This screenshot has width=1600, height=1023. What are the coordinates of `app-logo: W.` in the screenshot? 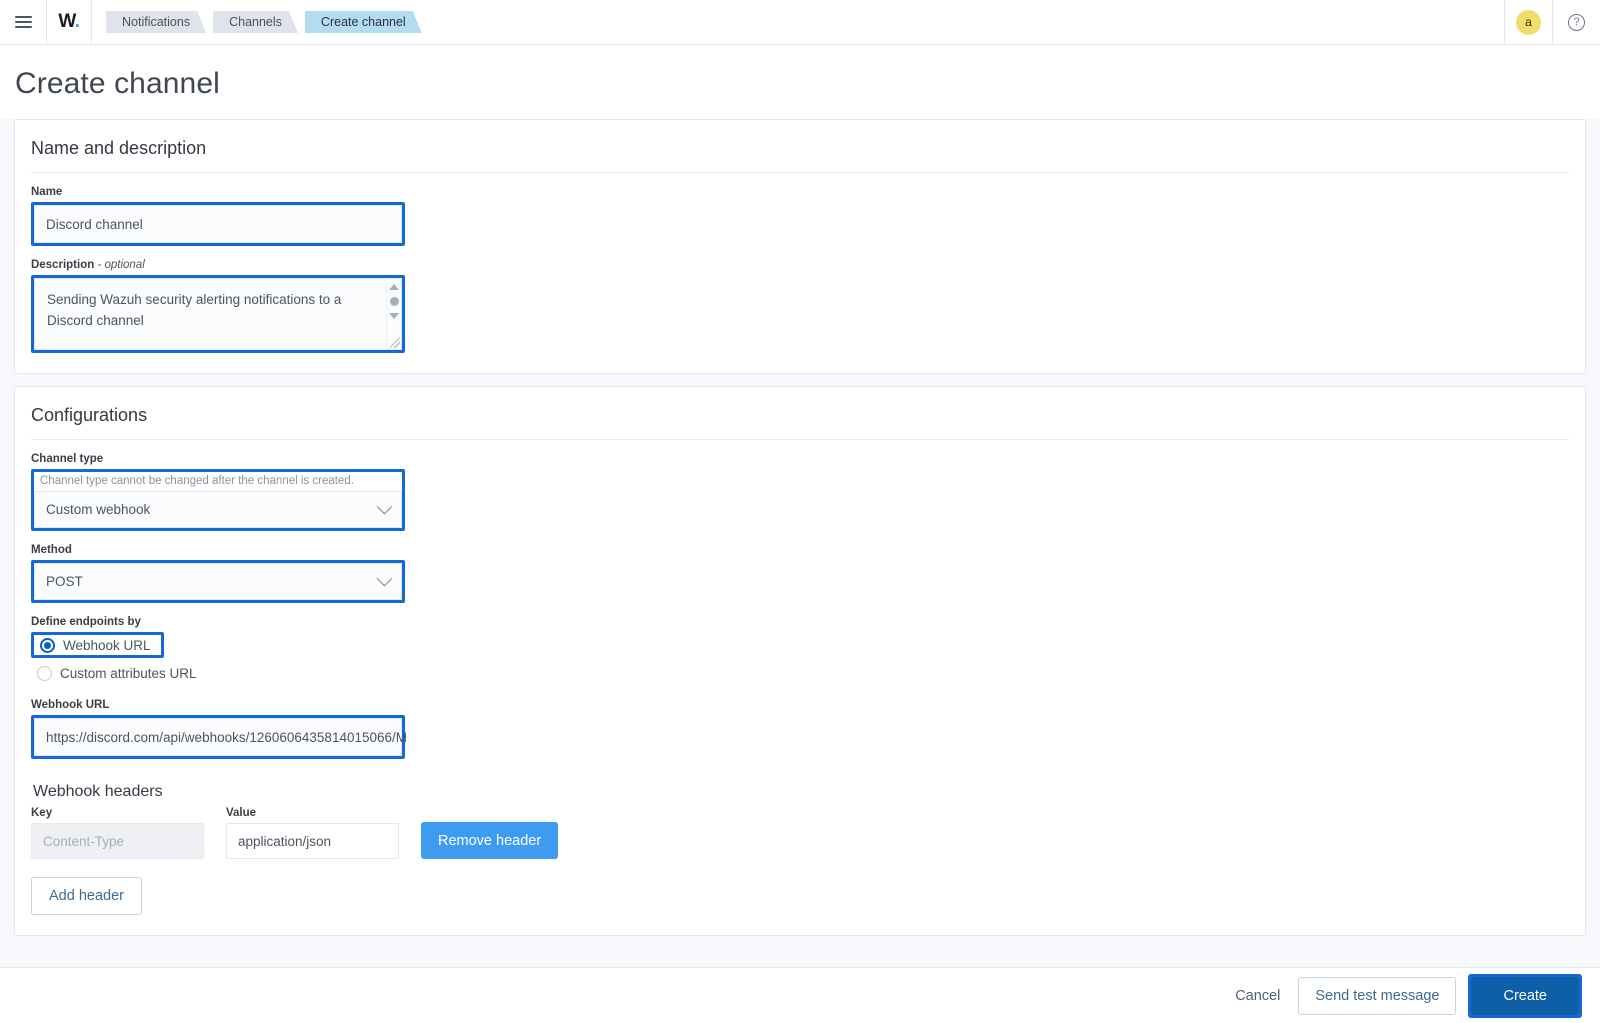 It's located at (69, 22).